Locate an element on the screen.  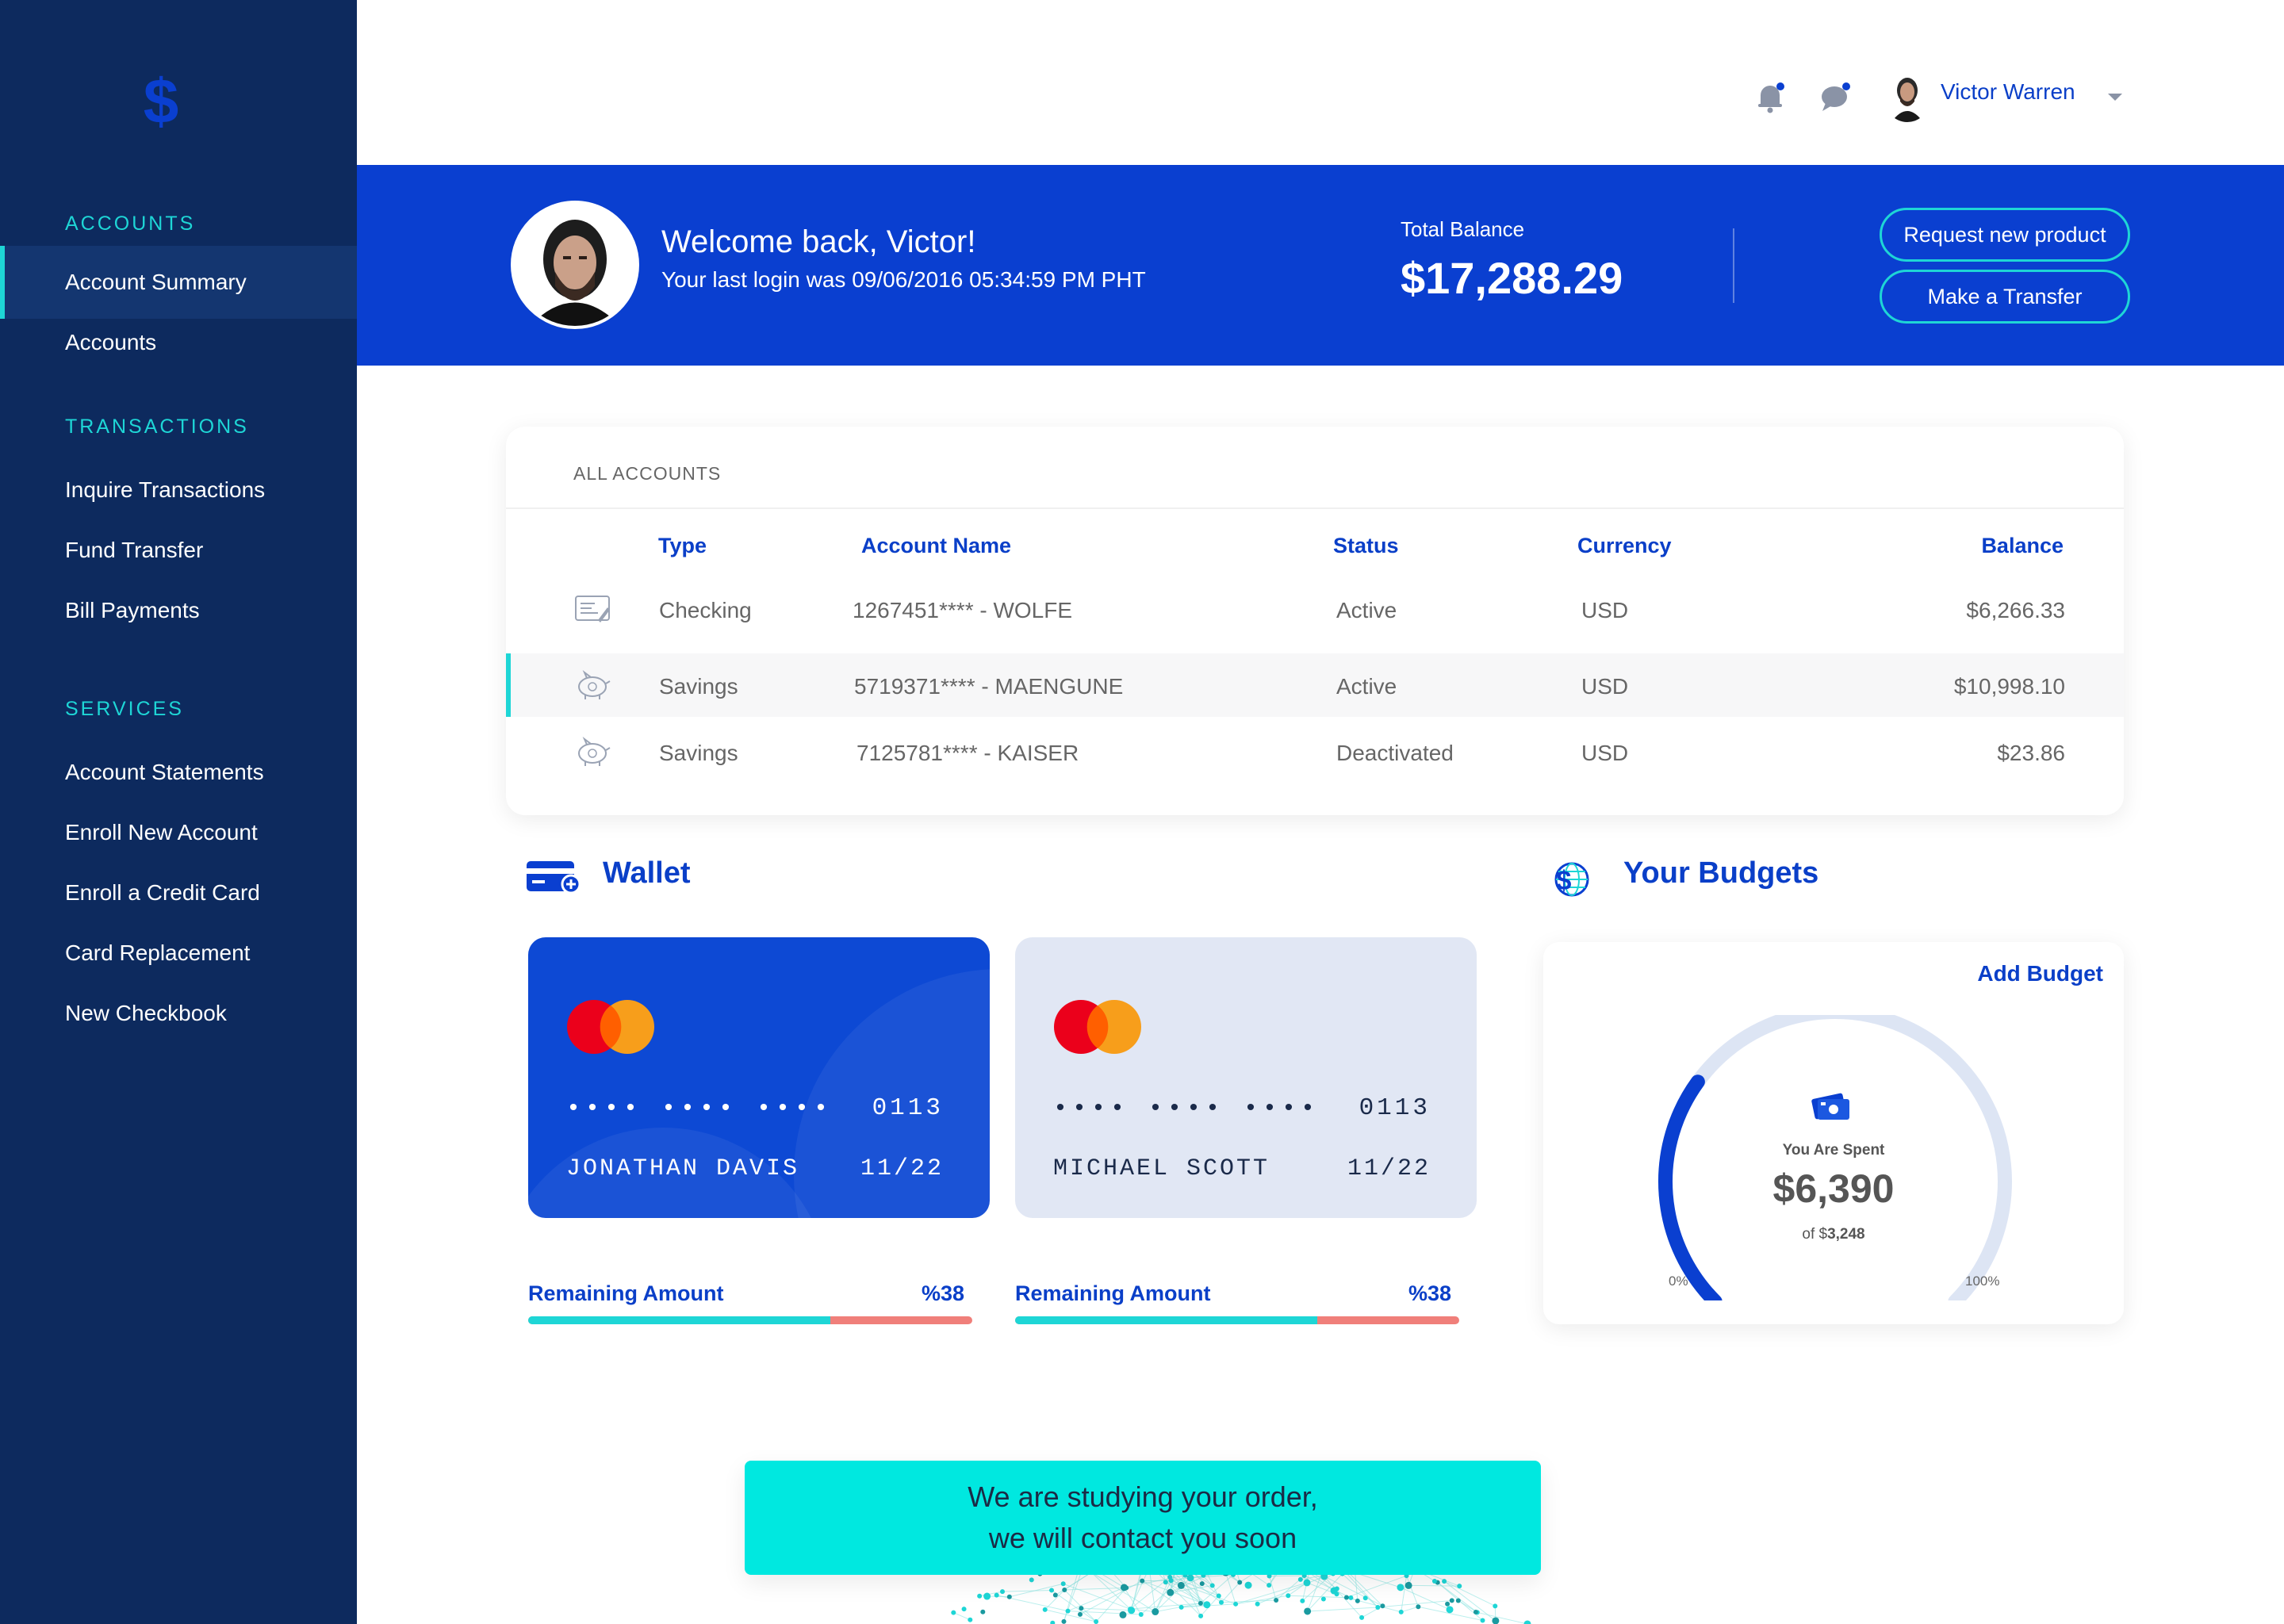
cell-type: Checking is located at coordinates (705, 610).